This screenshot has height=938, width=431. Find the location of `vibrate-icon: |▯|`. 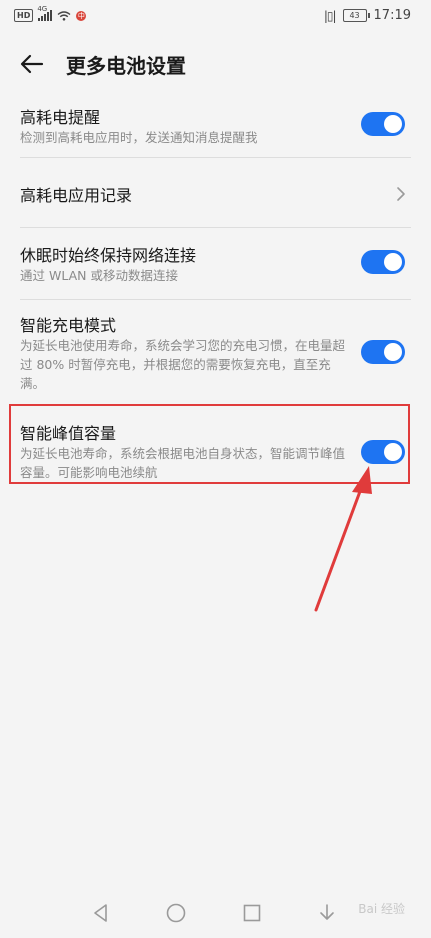

vibrate-icon: |▯| is located at coordinates (330, 15).